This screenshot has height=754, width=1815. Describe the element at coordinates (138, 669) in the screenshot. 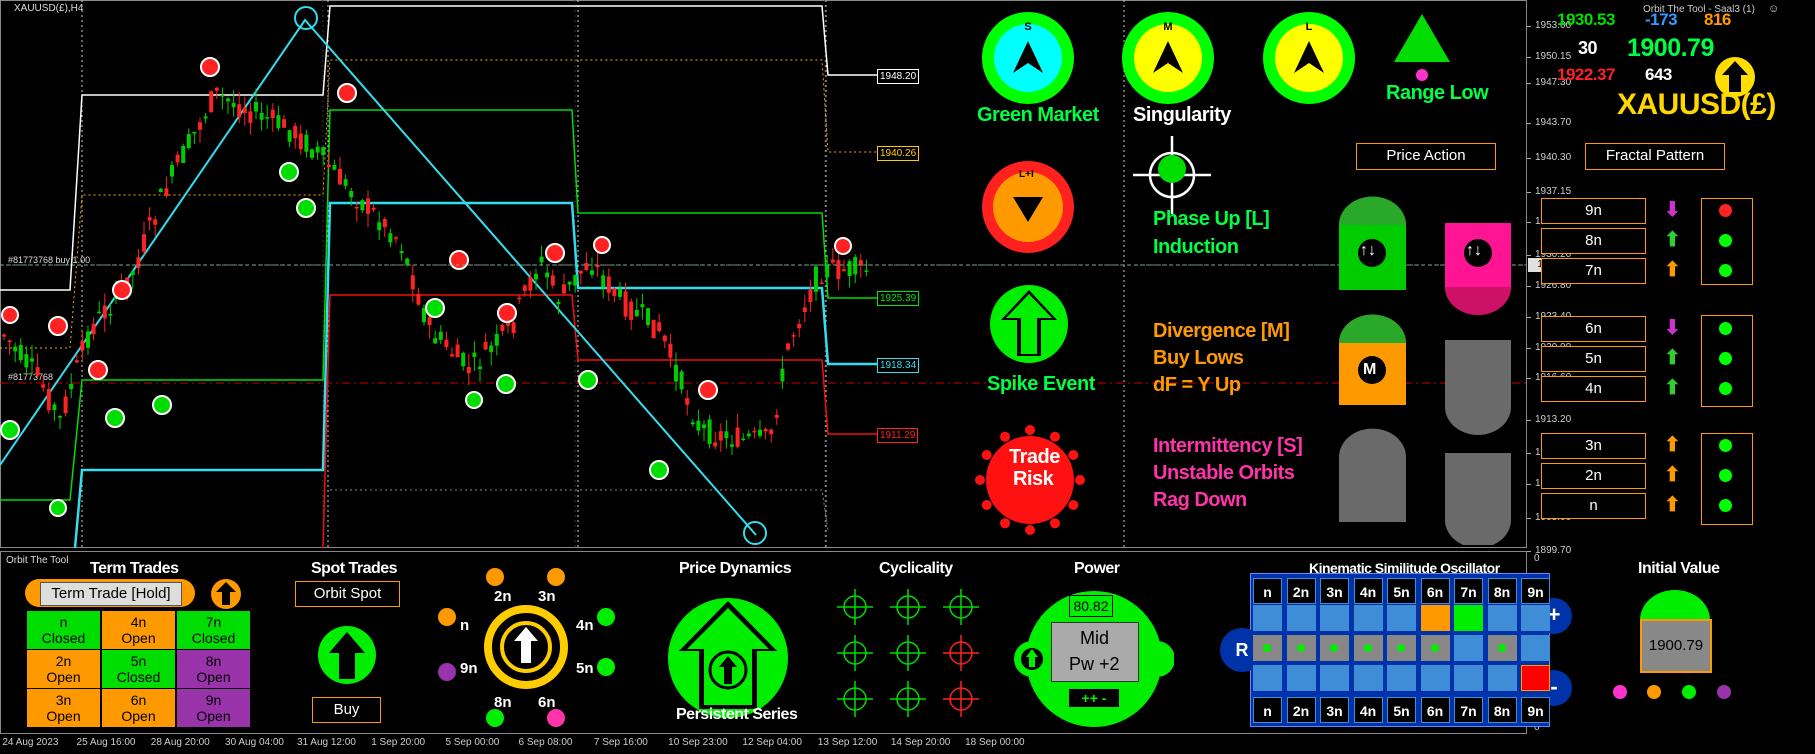

I see `term-trade-cell-5n: 5n Closed` at that location.